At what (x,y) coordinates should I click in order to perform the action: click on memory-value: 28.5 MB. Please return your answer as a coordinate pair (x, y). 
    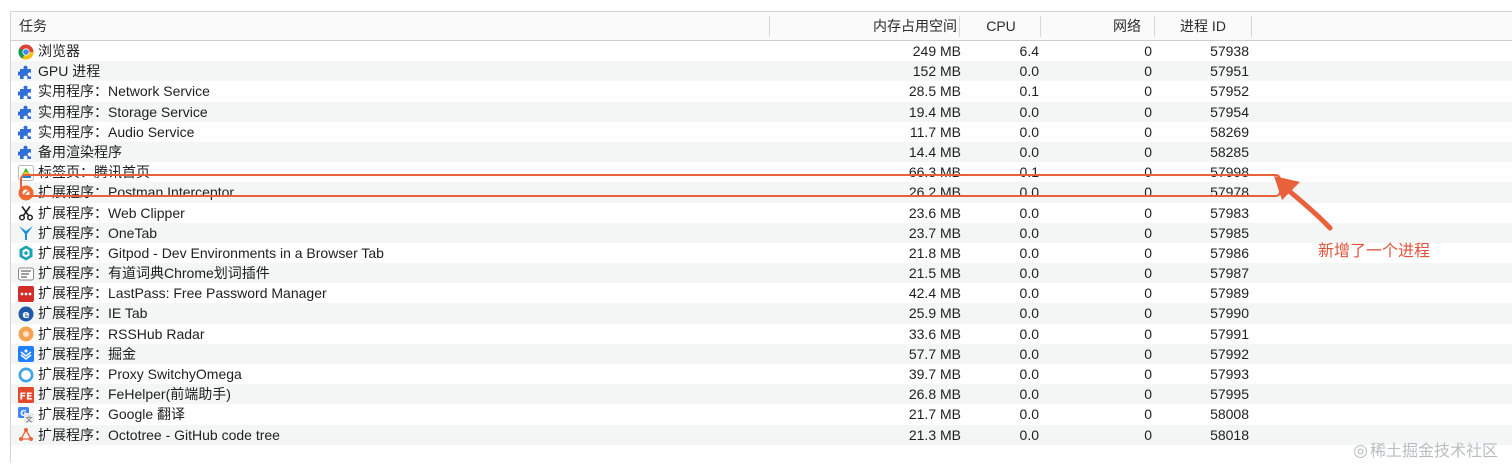
    Looking at the image, I should click on (934, 91).